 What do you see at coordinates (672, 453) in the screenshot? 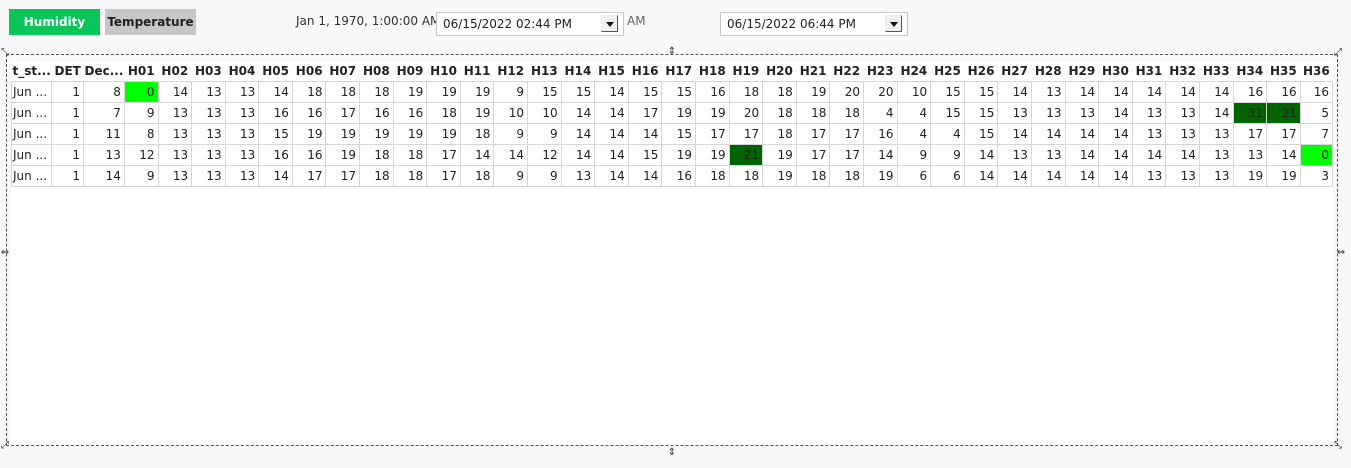
I see `resize-s-icon: ⇕` at bounding box center [672, 453].